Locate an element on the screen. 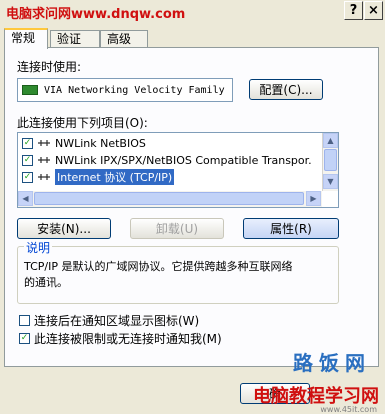 The image size is (385, 414). list-item: ✓ NWLink NetBIOS is located at coordinates (84, 143).